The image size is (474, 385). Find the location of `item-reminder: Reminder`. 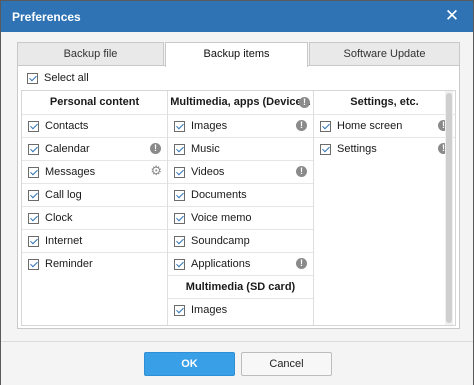

item-reminder: Reminder is located at coordinates (94, 263).